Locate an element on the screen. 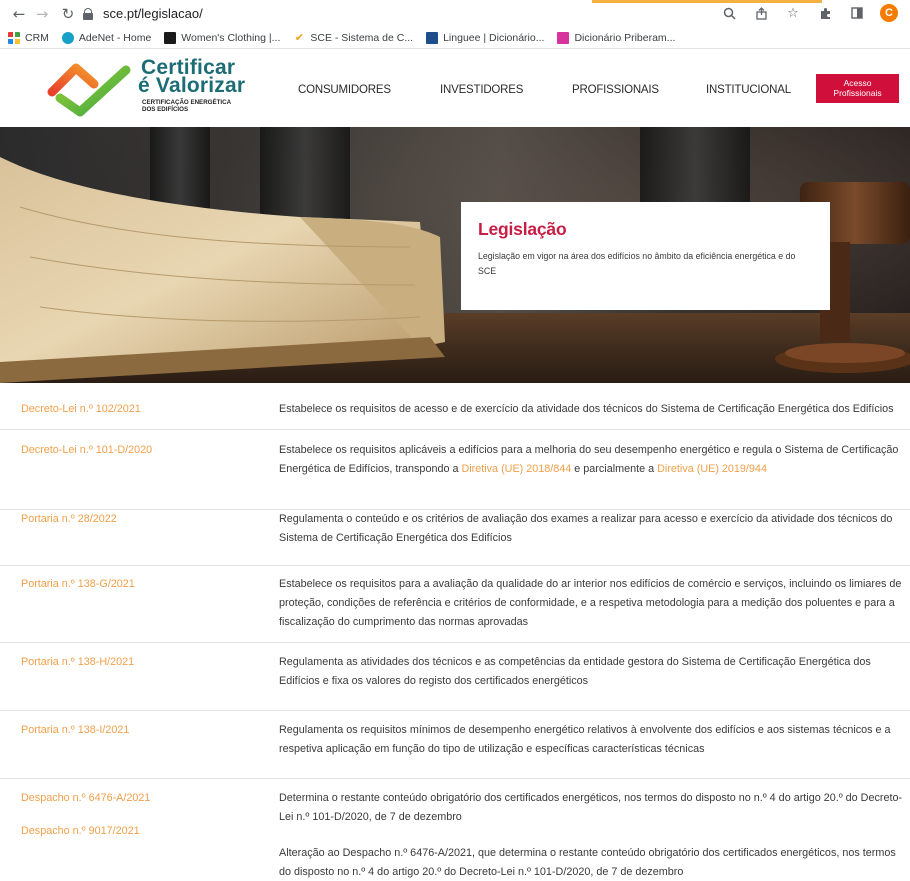  browser-toolbar: ← → ↻ sce.pt/legislacao/ ☆ C is located at coordinates (455, 13).